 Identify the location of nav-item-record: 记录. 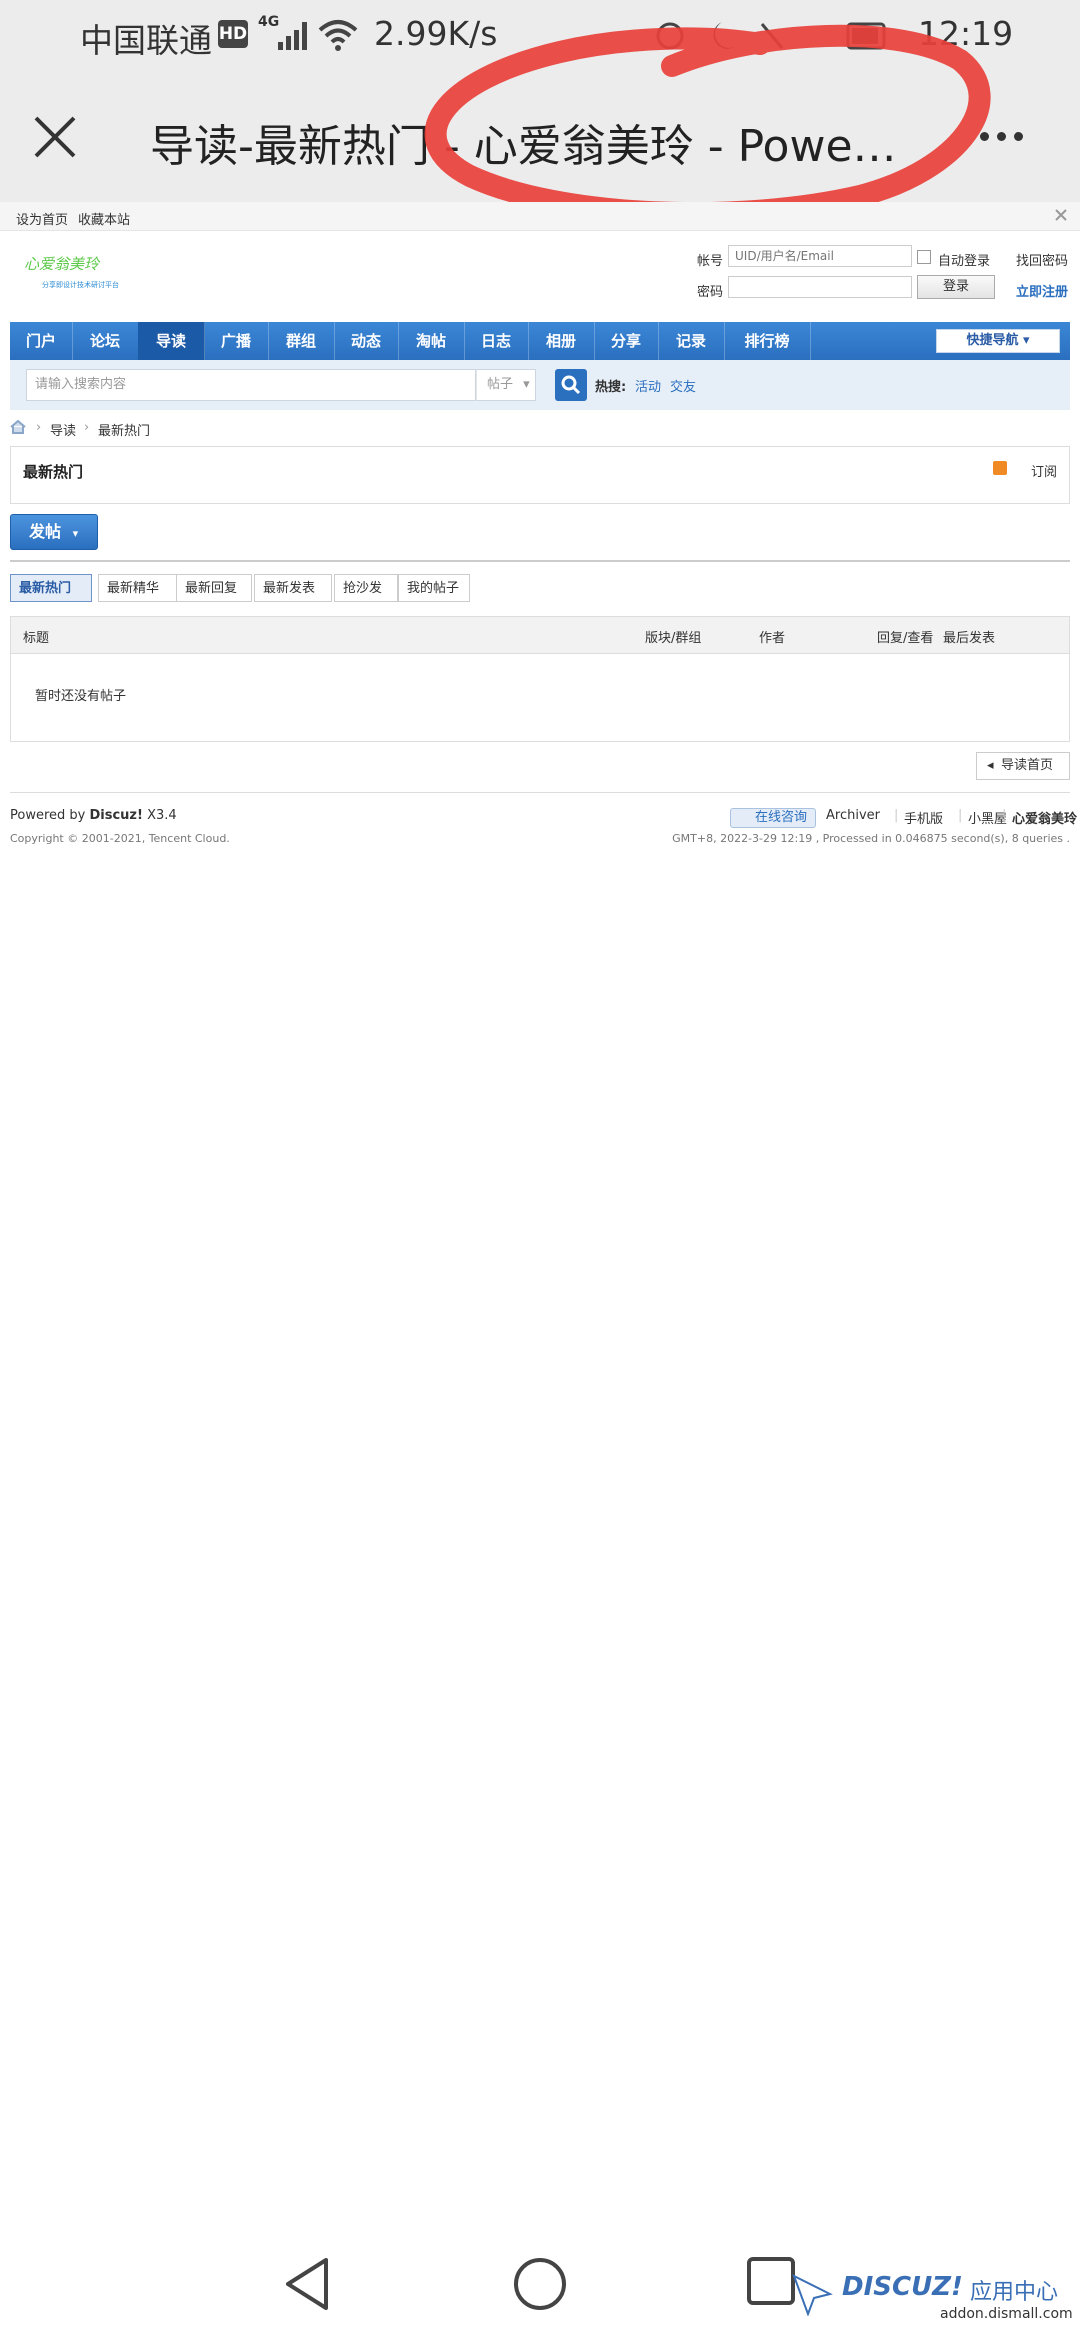
(691, 341).